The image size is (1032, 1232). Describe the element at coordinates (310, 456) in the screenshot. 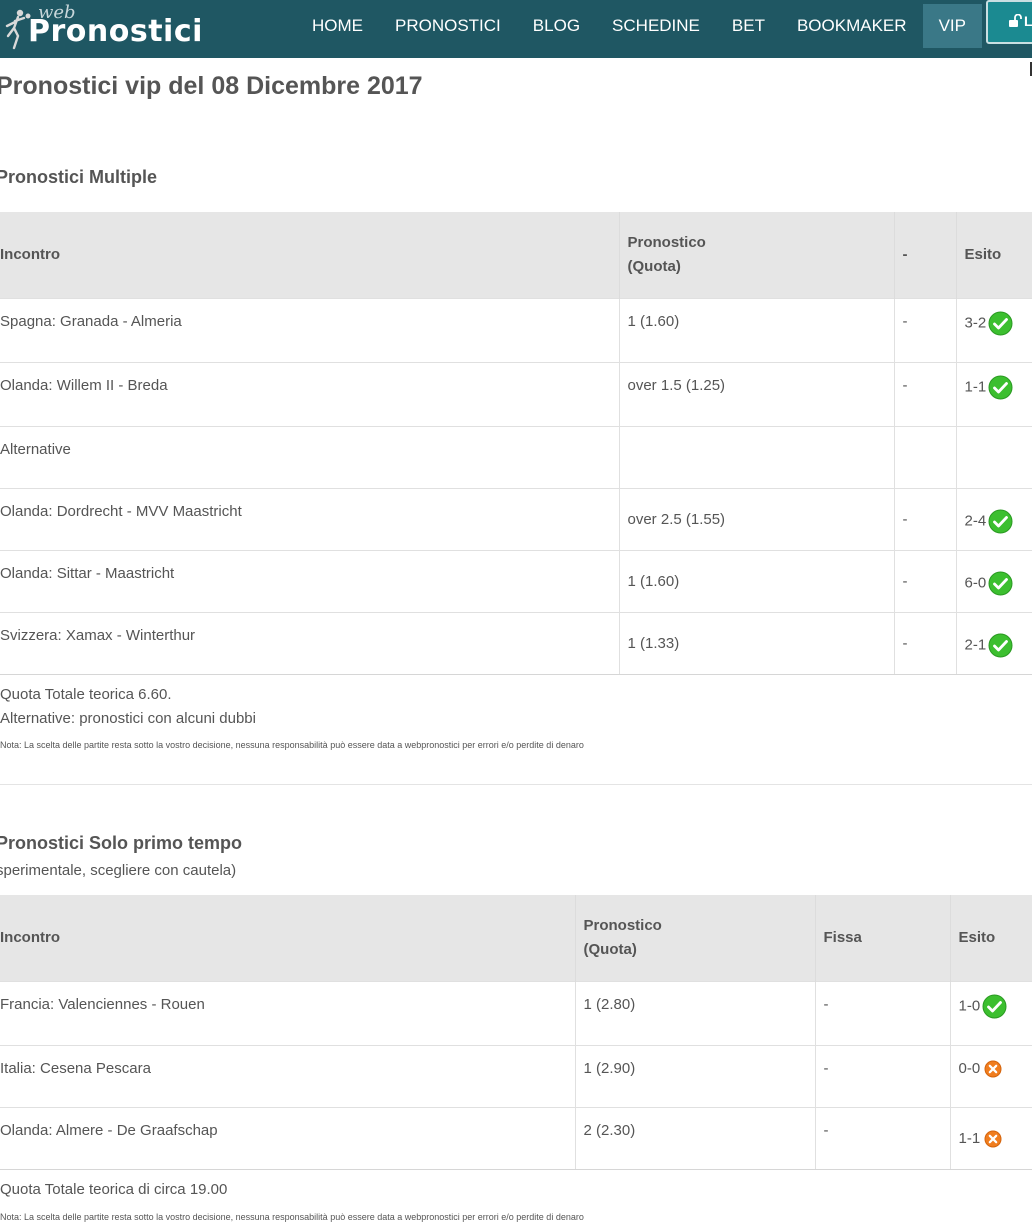

I see `incontro-cell: Alternative` at that location.